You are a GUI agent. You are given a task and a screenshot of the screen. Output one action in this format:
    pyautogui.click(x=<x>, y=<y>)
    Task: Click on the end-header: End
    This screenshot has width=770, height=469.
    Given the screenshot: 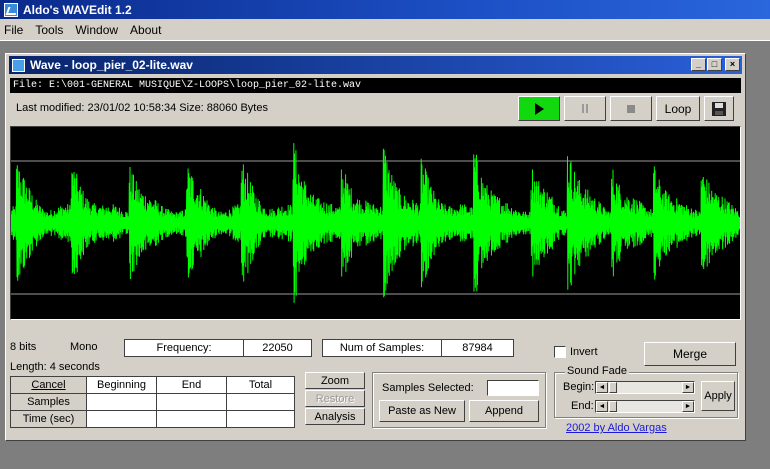 What is the action you would take?
    pyautogui.click(x=191, y=385)
    